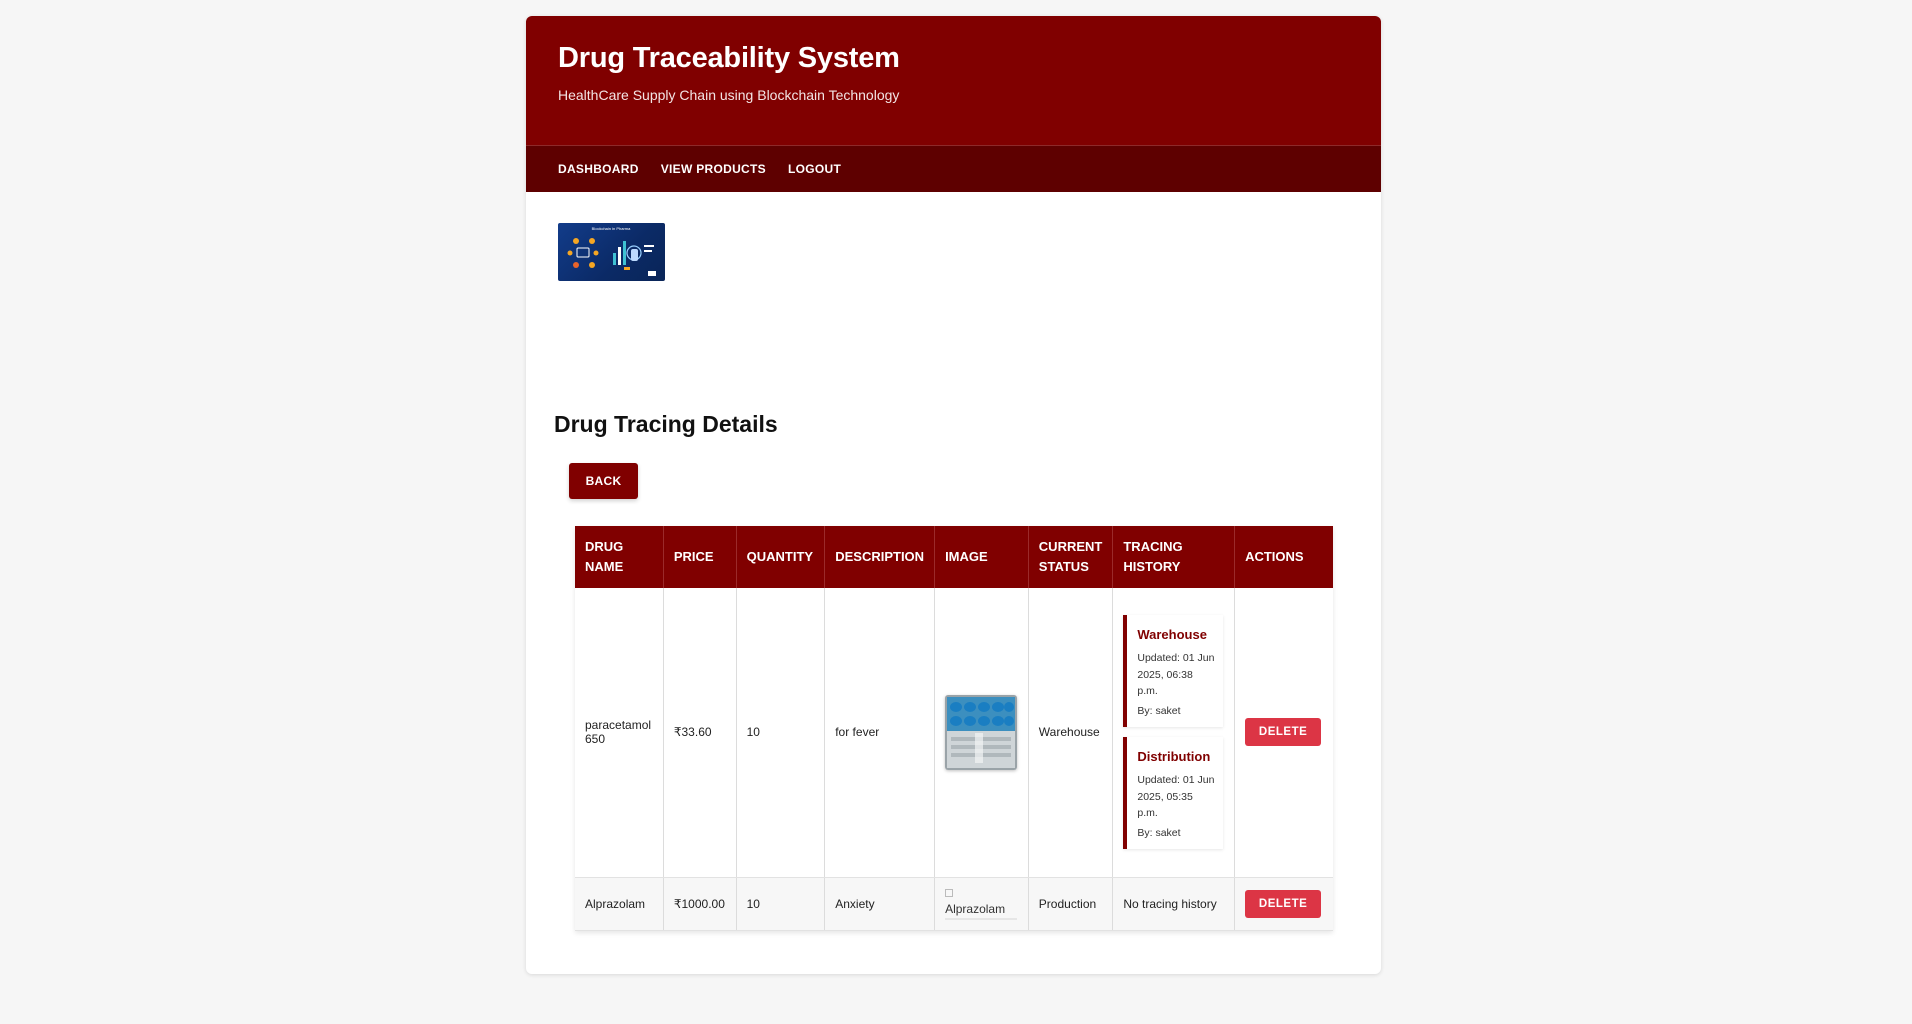 Image resolution: width=1912 pixels, height=1024 pixels. What do you see at coordinates (1174, 904) in the screenshot?
I see `cell-tracing-history: No tracing history` at bounding box center [1174, 904].